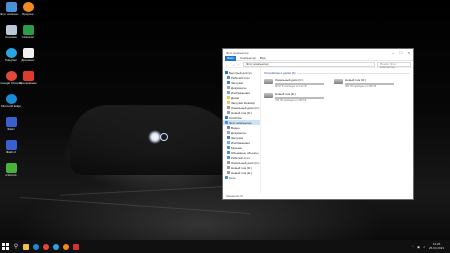 This screenshot has height=253, width=450. I want to click on system-tray: ⌃ ▣ ♬ 13:25 25.03.2023, so click(431, 246).